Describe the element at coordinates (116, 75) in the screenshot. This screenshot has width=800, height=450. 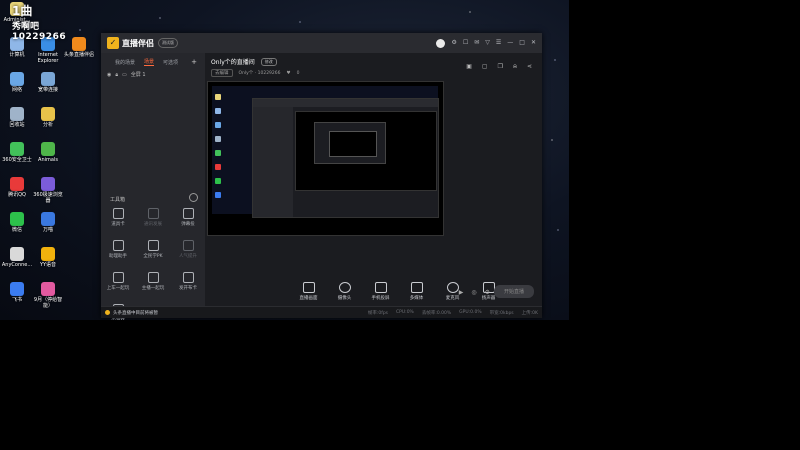
I see `lock-icon: 🔒︎` at that location.